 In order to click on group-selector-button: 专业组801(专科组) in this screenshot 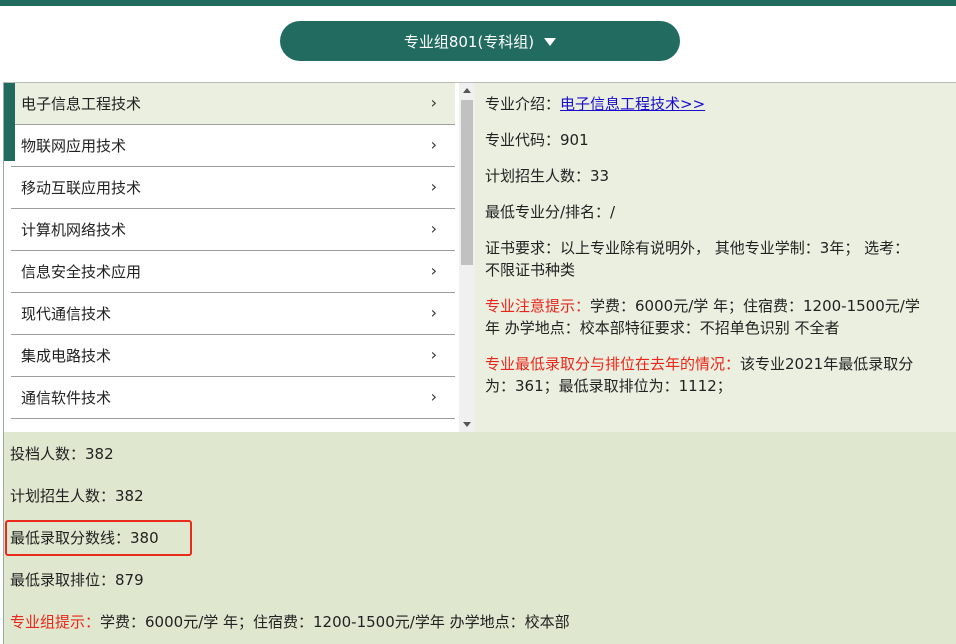, I will do `click(480, 41)`.